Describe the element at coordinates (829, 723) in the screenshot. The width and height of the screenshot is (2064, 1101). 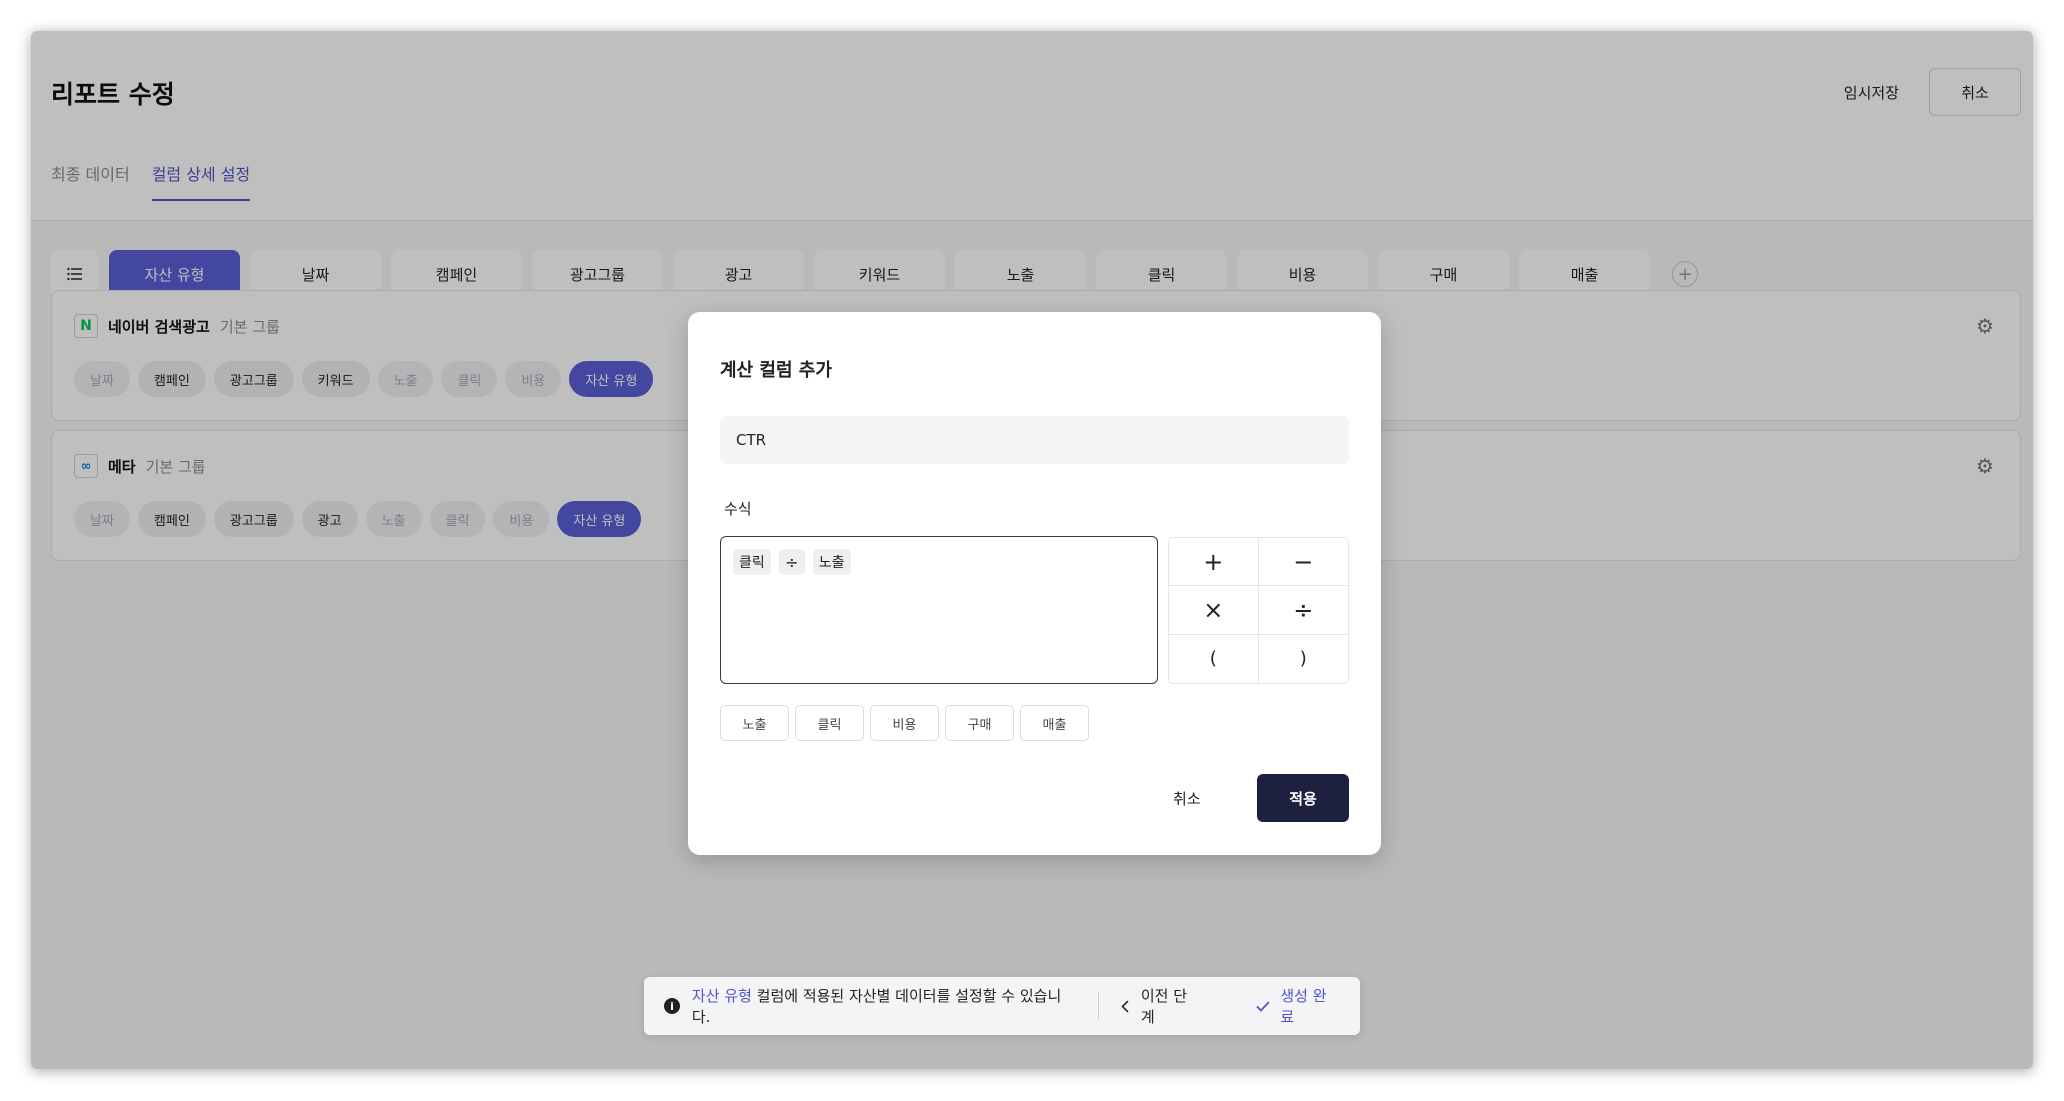
I see `metric-clicks-button: 클릭` at that location.